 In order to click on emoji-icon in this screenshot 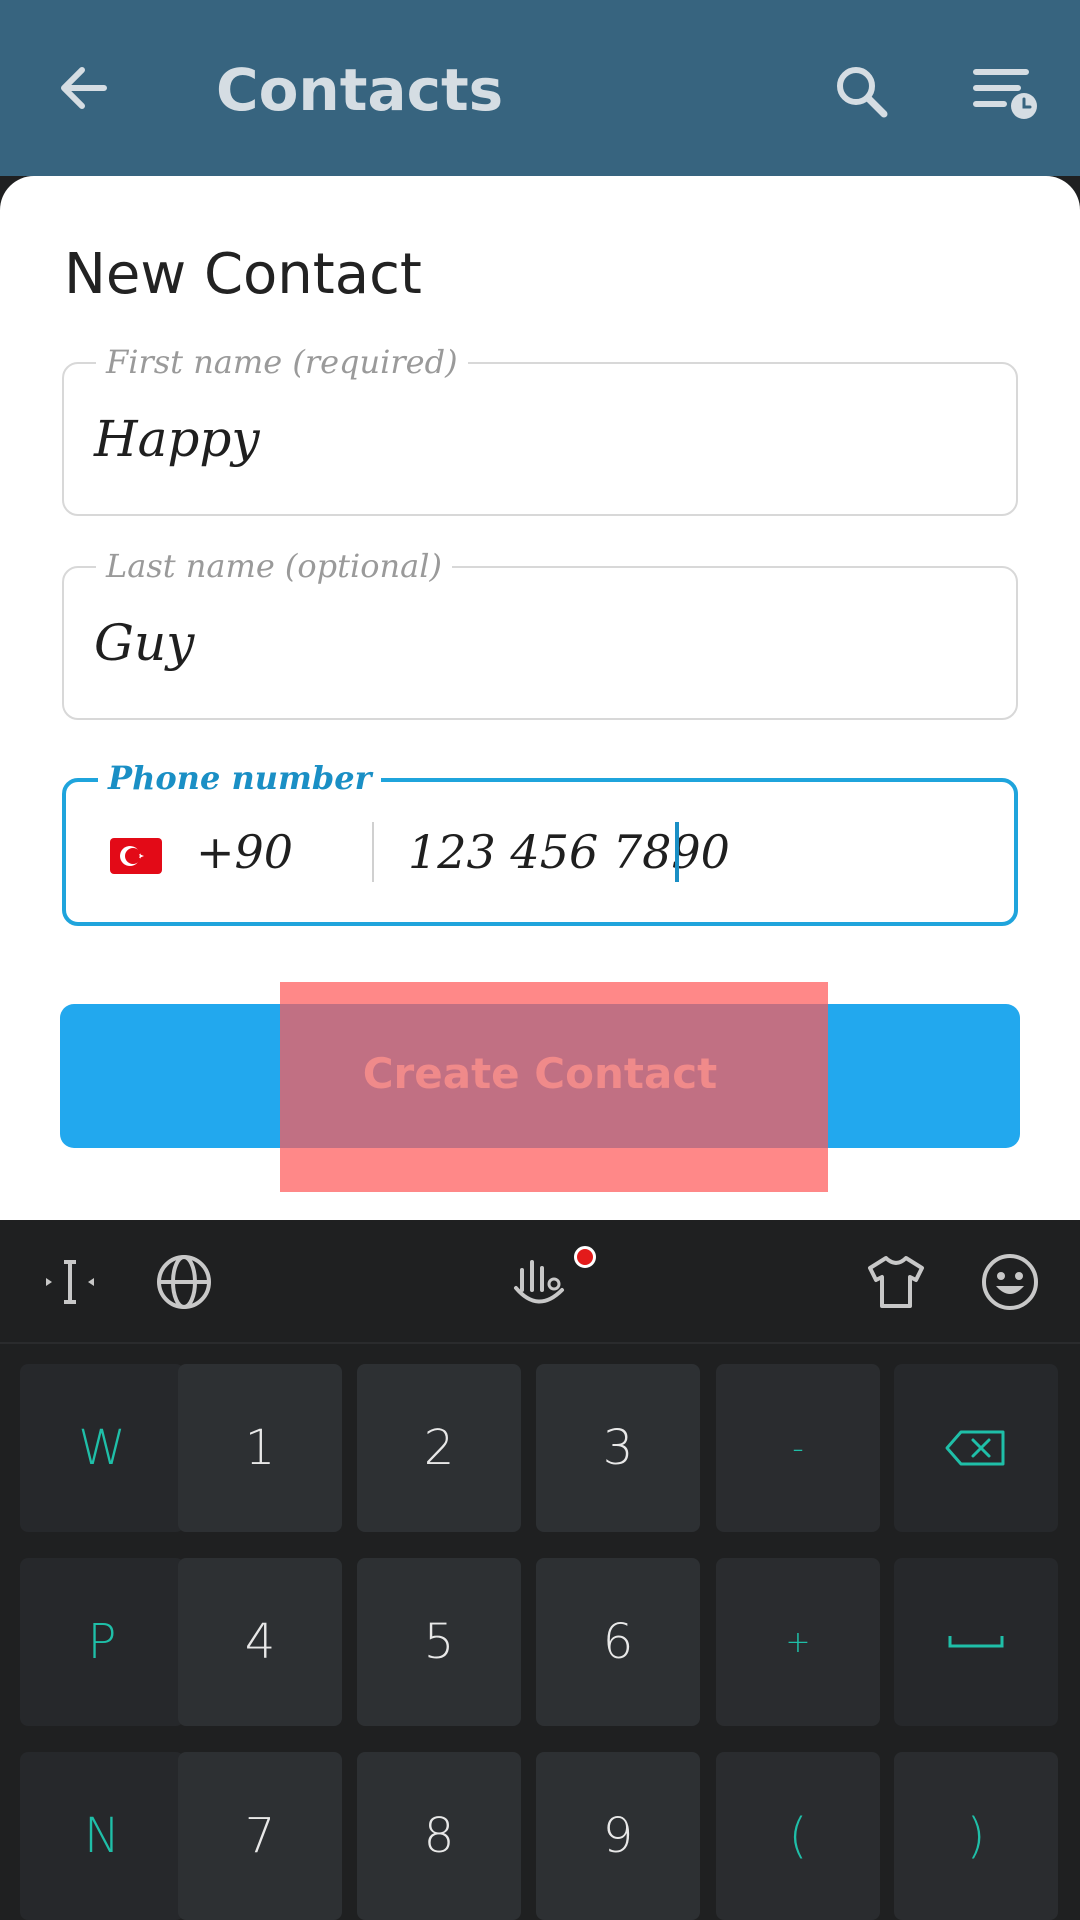, I will do `click(1010, 1282)`.